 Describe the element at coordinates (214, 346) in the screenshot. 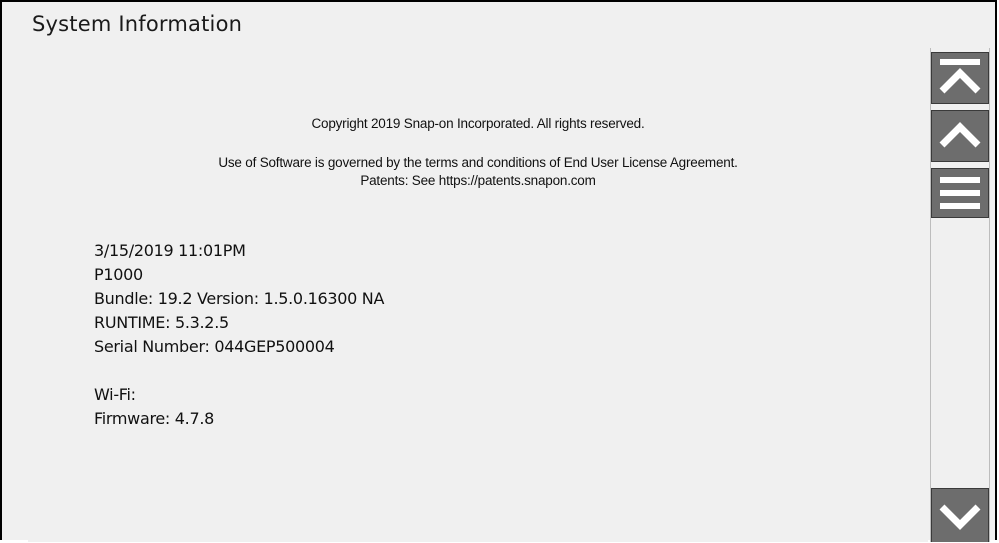

I see `serial-number-text: Serial Number: 044GEP500004` at that location.